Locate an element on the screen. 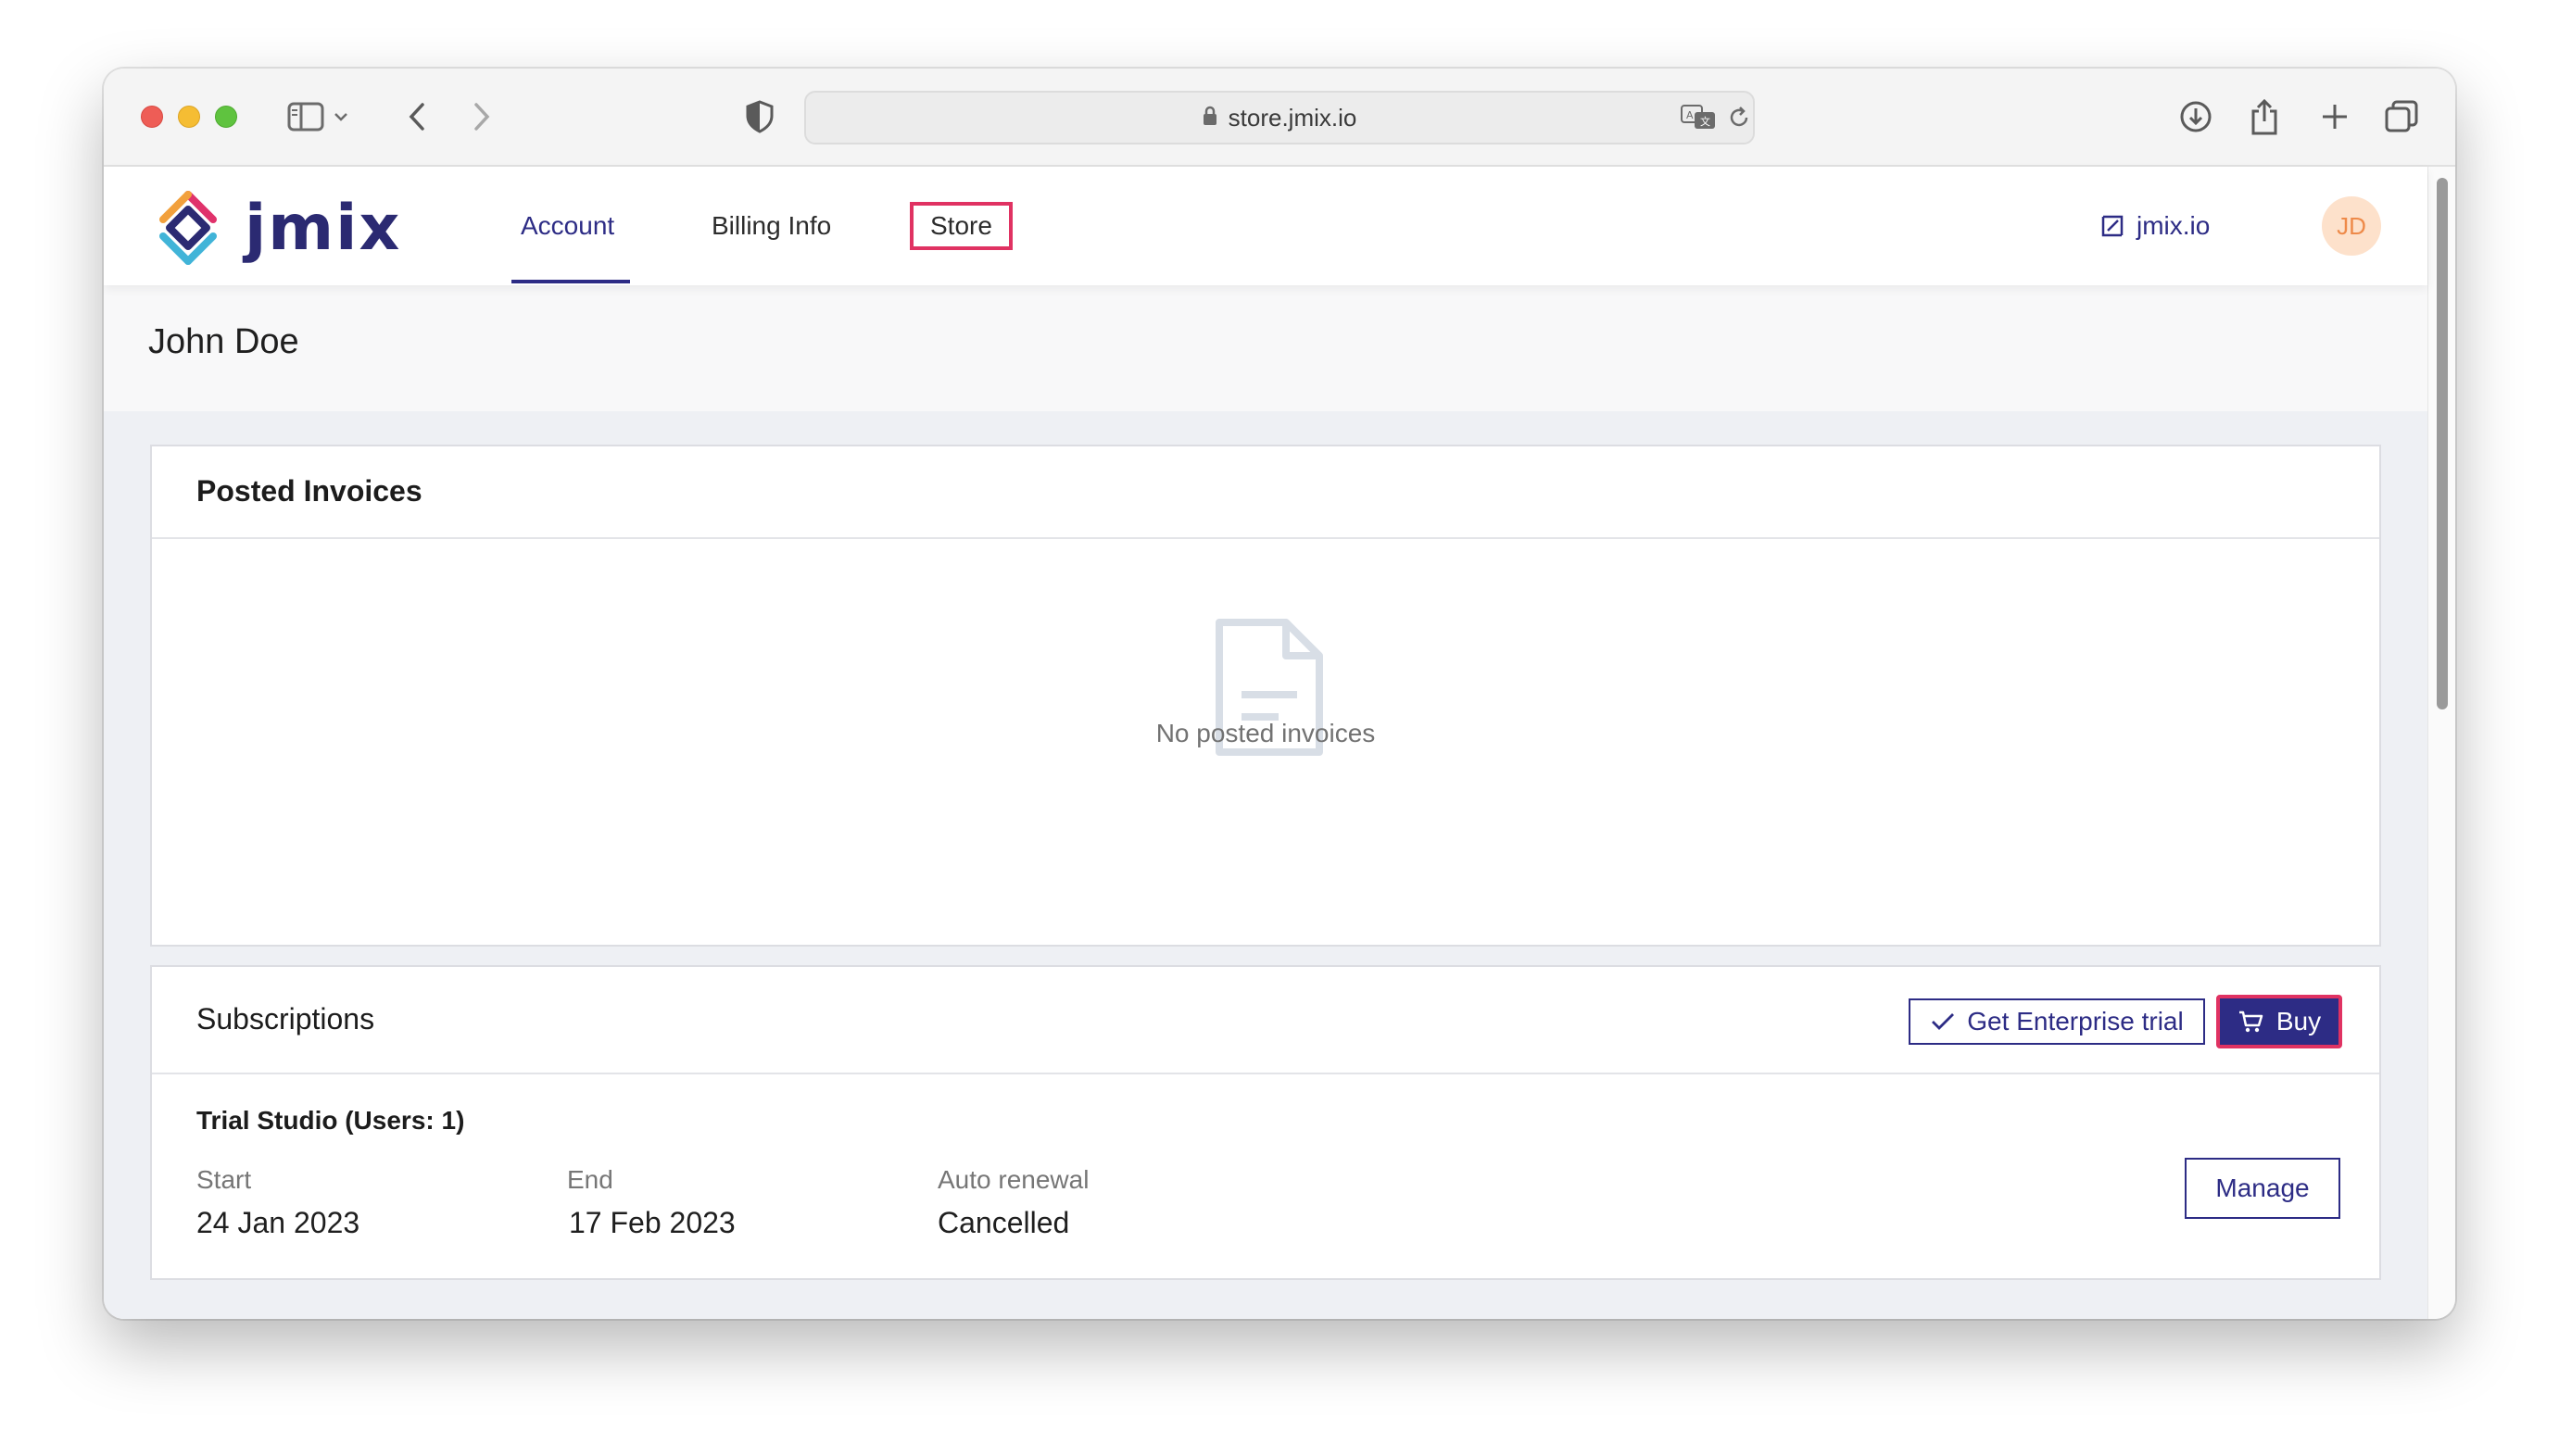 The width and height of the screenshot is (2559, 1456). jmix-io-link: jmix.io is located at coordinates (2154, 226).